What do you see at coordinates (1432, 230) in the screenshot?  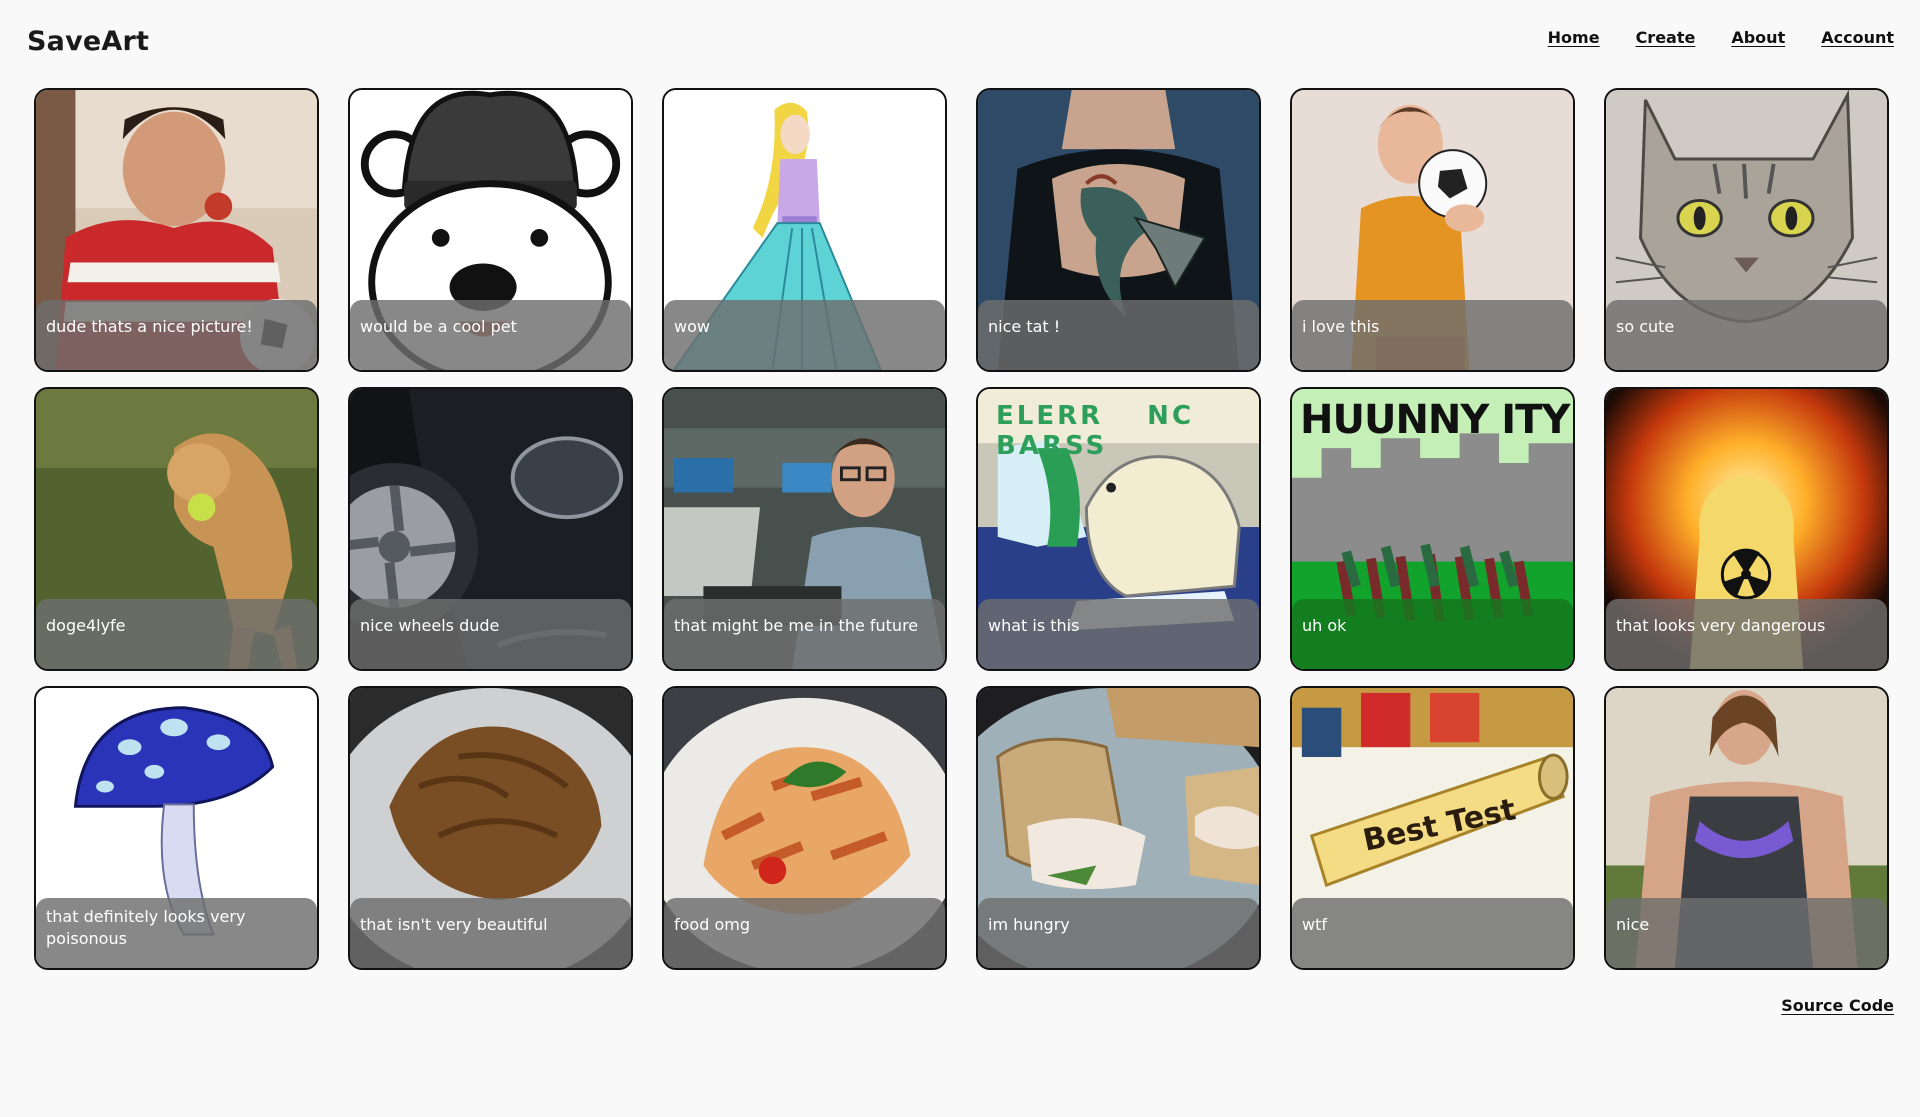 I see `gallery-card: i love this` at bounding box center [1432, 230].